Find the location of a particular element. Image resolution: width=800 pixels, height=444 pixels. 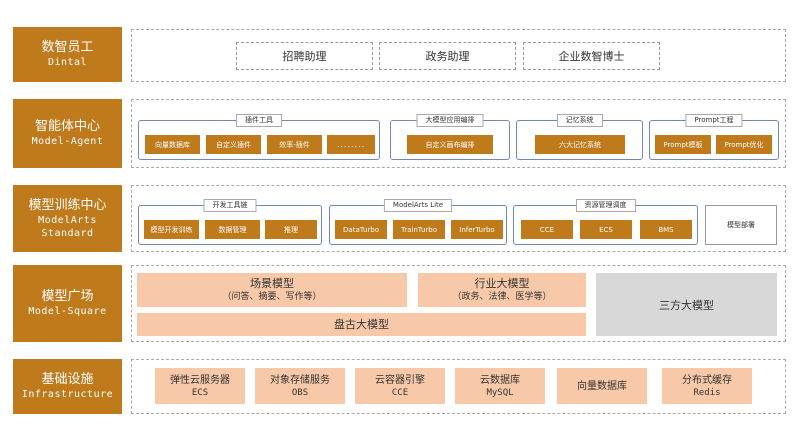

layer-label-training: 模型训练中心 ModelArts Standard is located at coordinates (67, 218).